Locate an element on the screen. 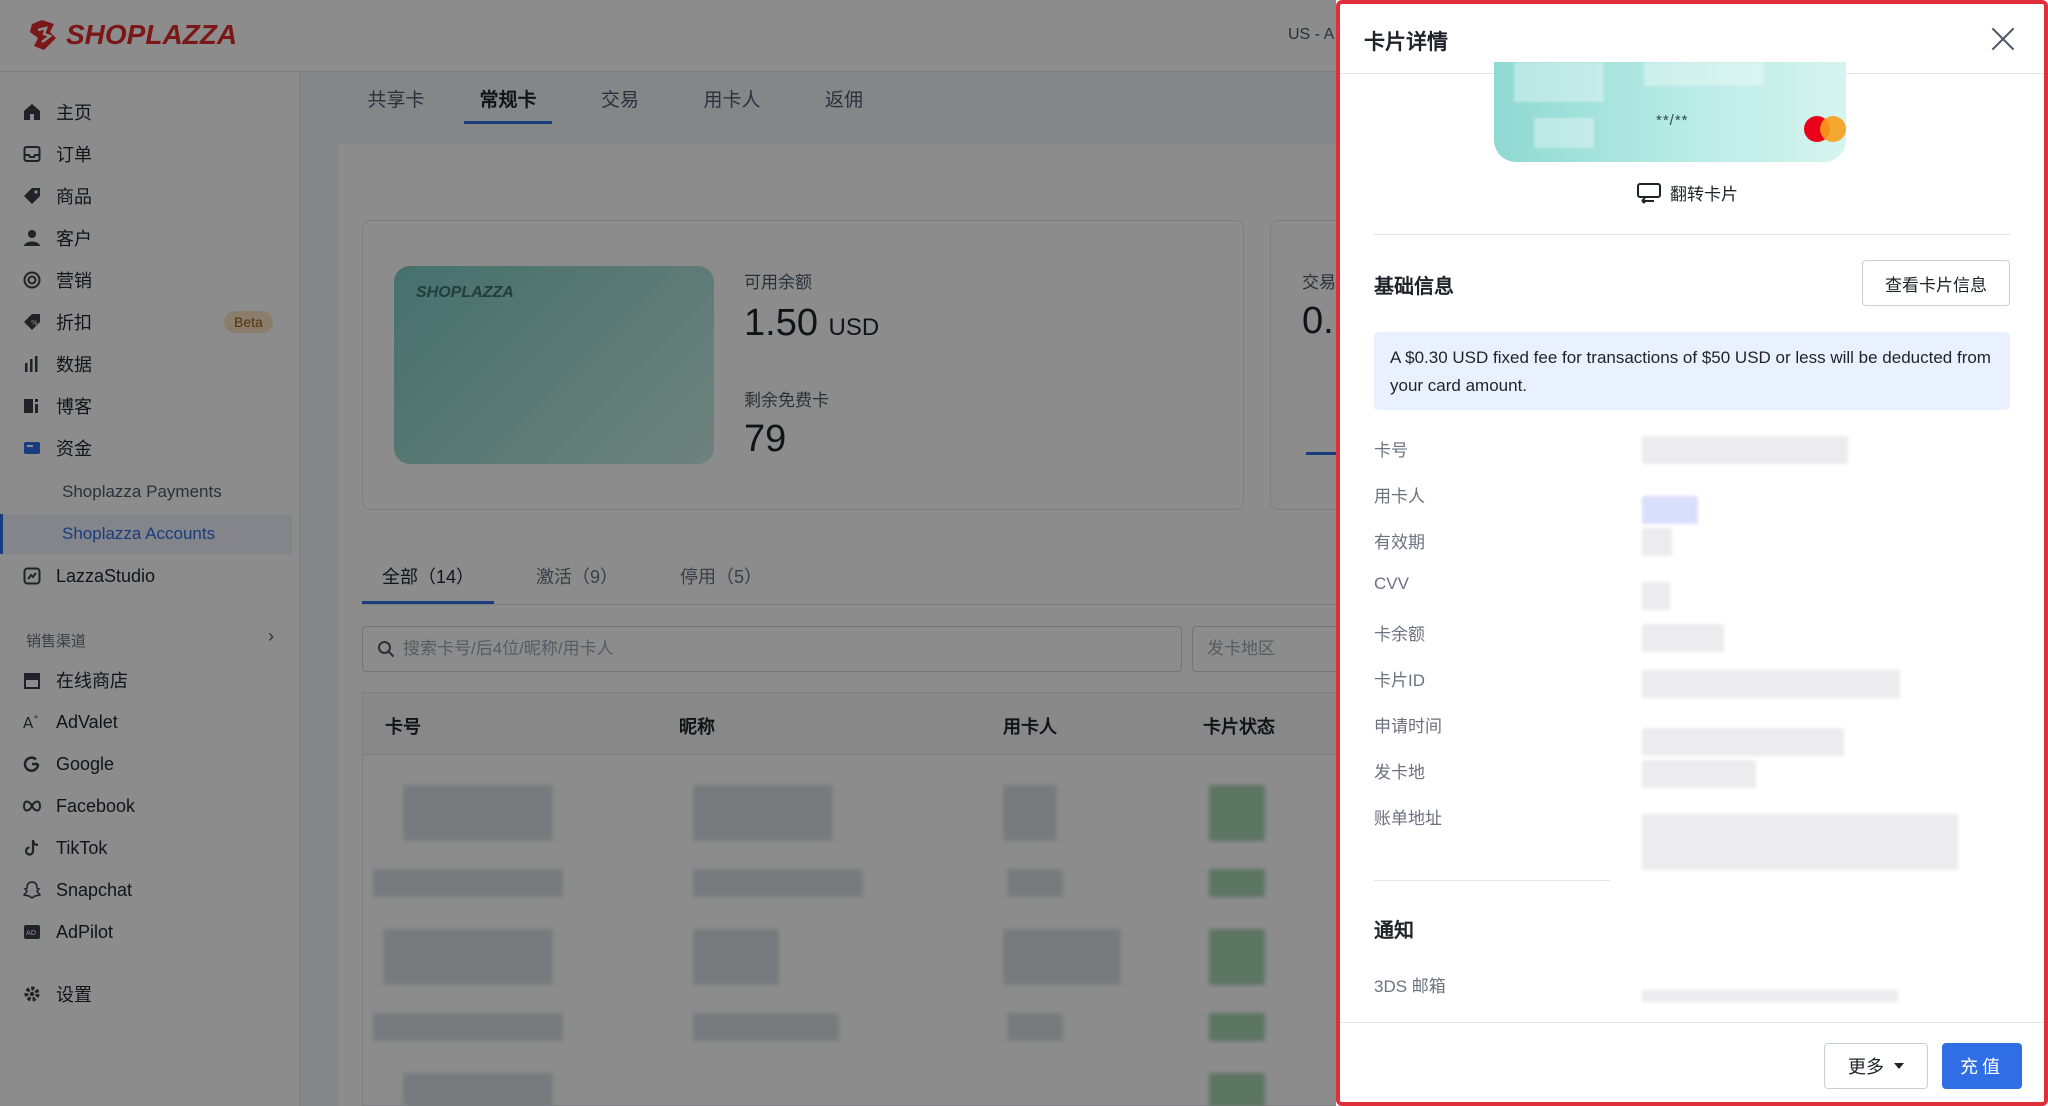 This screenshot has width=2048, height=1106. field-billing-address-value is located at coordinates (1800, 842).